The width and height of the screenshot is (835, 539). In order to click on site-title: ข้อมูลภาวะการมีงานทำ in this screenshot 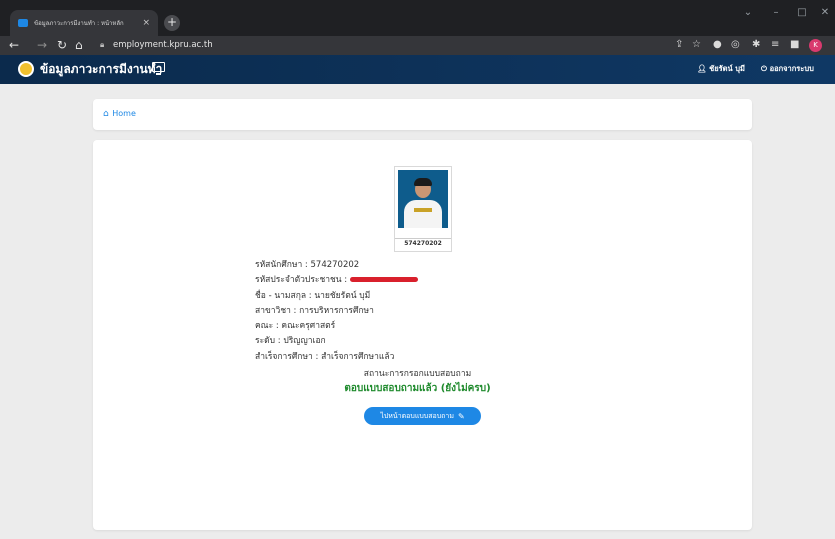, I will do `click(101, 69)`.